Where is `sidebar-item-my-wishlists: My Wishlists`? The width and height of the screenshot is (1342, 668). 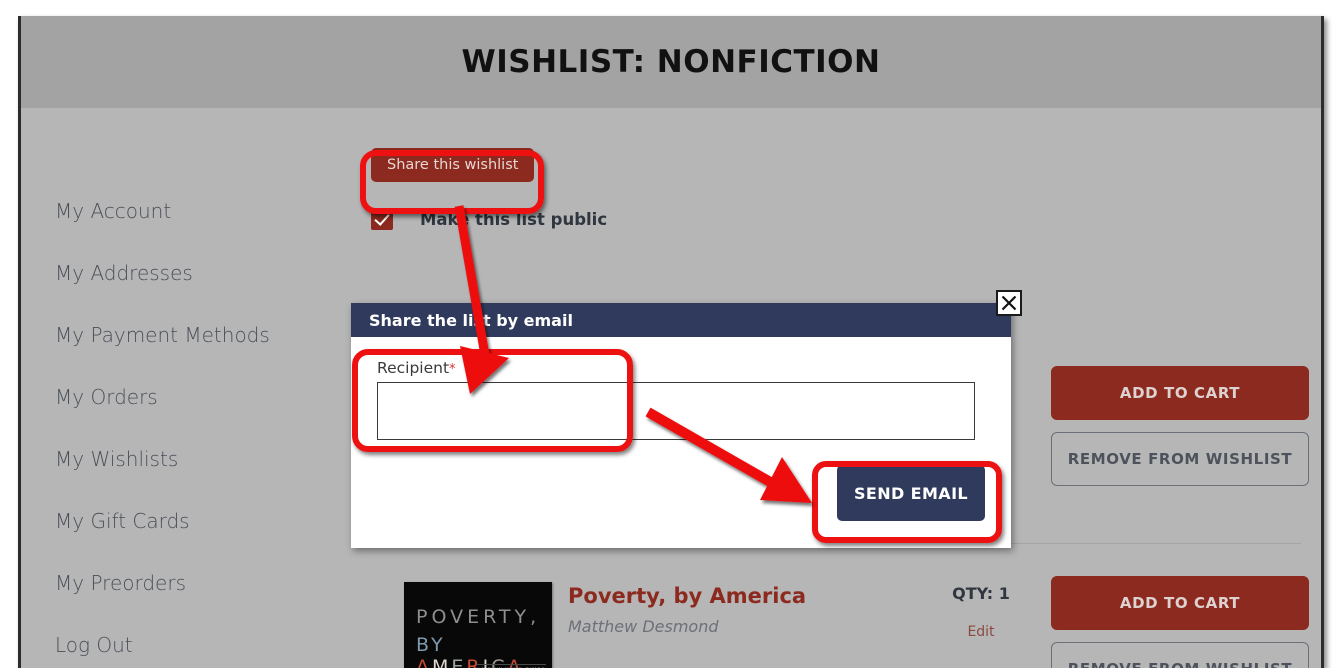
sidebar-item-my-wishlists: My Wishlists is located at coordinates (200, 459).